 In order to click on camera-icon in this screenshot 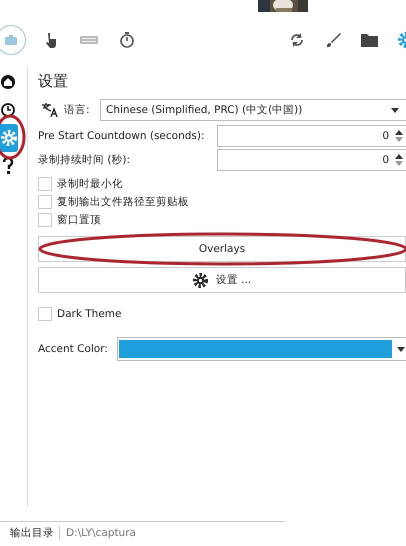, I will do `click(11, 40)`.